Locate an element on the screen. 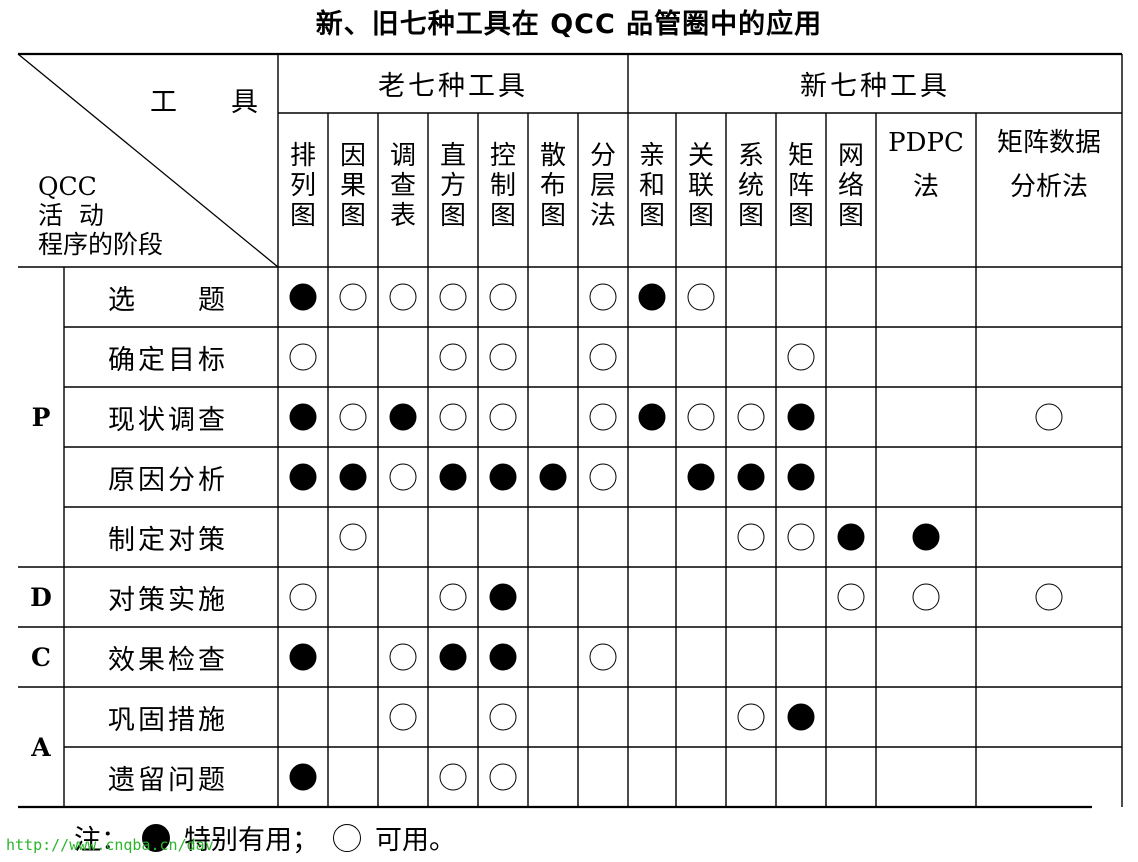 This screenshot has width=1138, height=862. group-header-new: 新七种工具 is located at coordinates (875, 86).